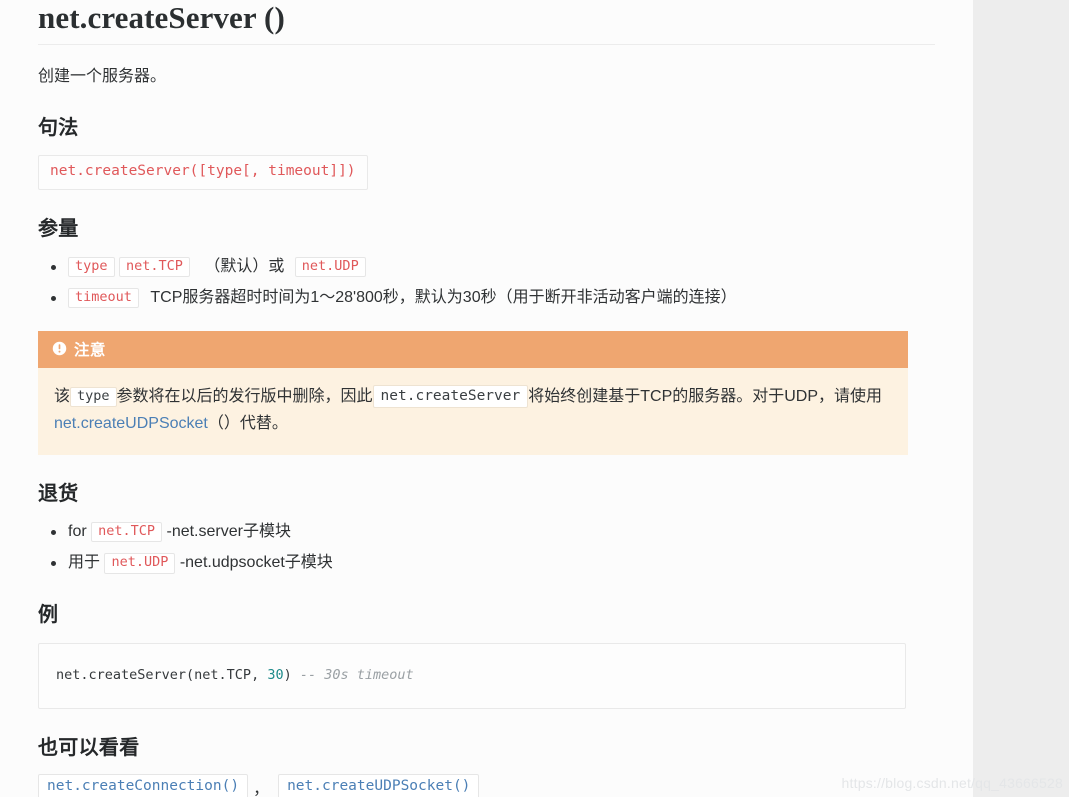 Image resolution: width=1069 pixels, height=797 pixels. Describe the element at coordinates (77, 531) in the screenshot. I see `returns-prefix-tcp: for` at that location.